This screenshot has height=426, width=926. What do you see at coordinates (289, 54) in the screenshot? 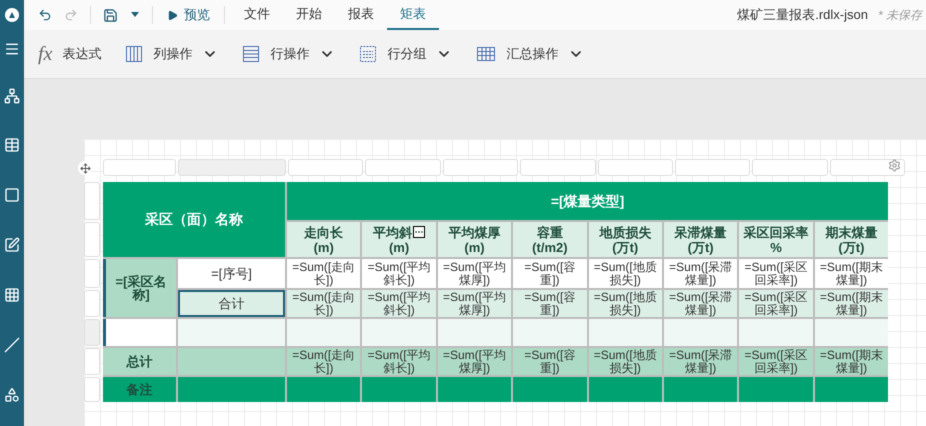
I see `rows-button: 行操作` at bounding box center [289, 54].